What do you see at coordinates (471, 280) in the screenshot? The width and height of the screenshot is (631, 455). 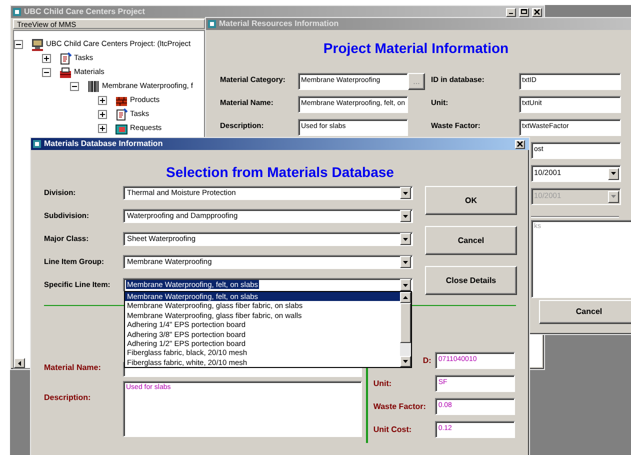 I see `dialog-button: Close Details` at bounding box center [471, 280].